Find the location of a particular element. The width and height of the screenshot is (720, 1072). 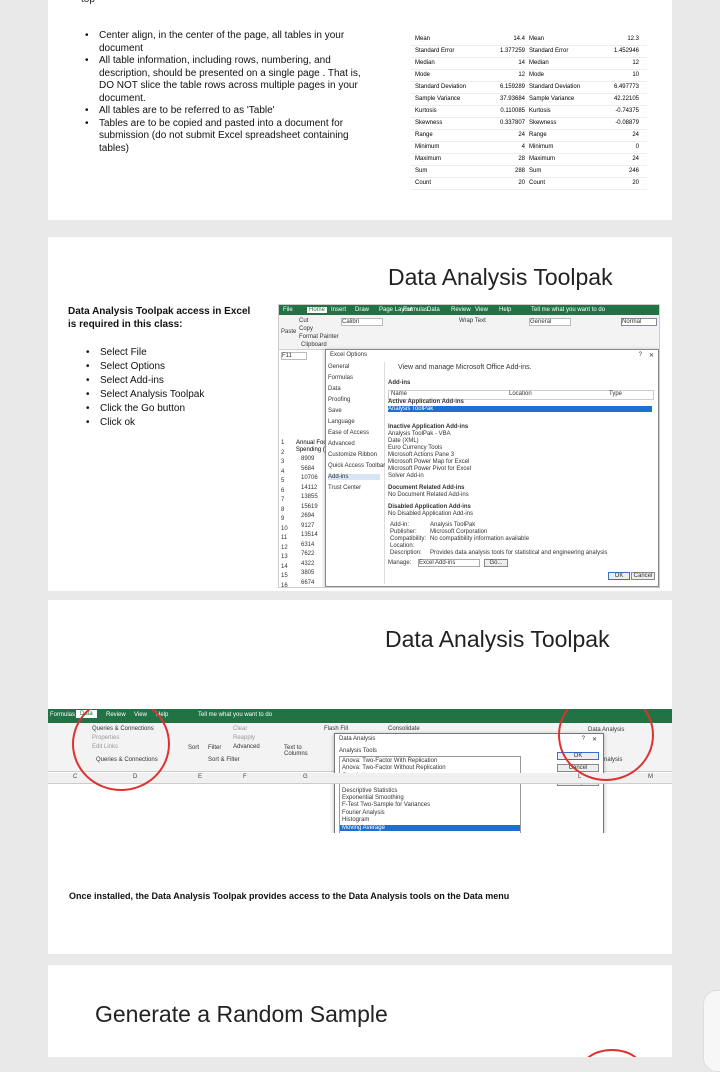

cell-value: 6314 is located at coordinates (307, 545).